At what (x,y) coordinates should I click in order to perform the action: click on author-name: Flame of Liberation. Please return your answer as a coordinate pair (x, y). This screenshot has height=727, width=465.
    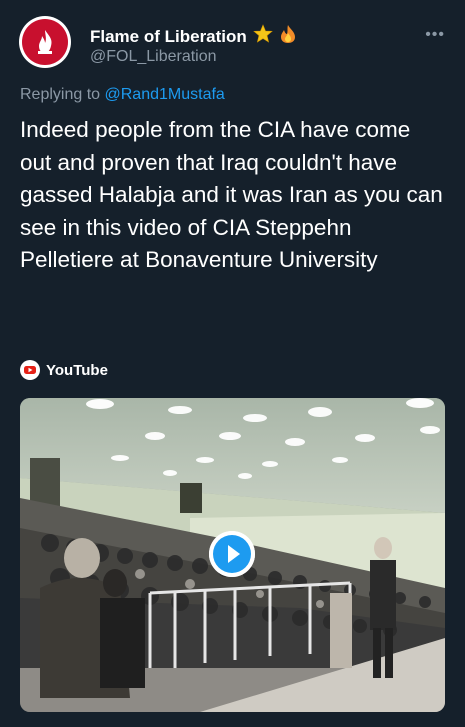
    Looking at the image, I should click on (168, 37).